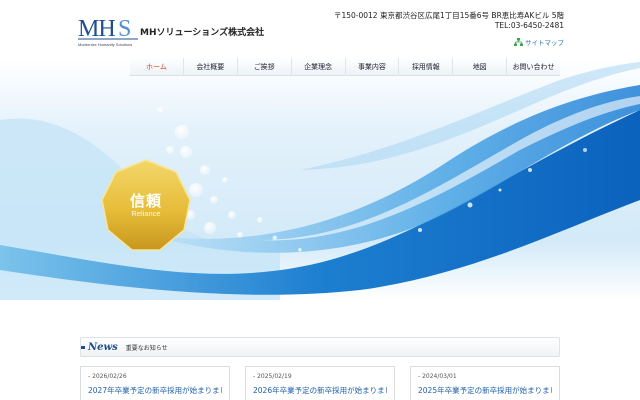 This screenshot has height=400, width=640. What do you see at coordinates (448, 15) in the screenshot?
I see `company-address: 〒150-0012 東京都渋谷区広尾1丁目15番6号 BR恵比寿AKビル 5階` at bounding box center [448, 15].